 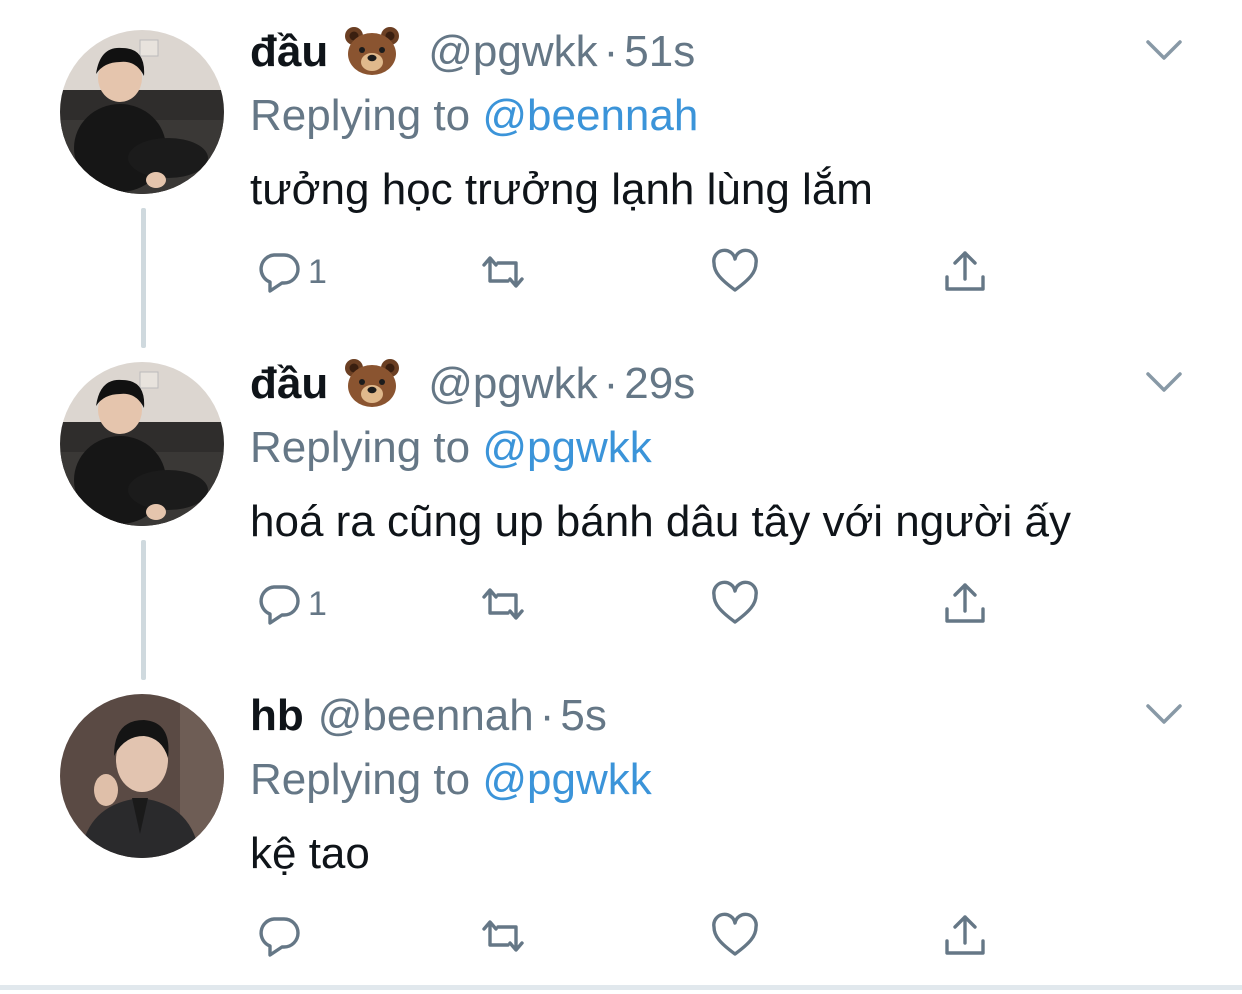 I want to click on username: @beennah, so click(x=426, y=715).